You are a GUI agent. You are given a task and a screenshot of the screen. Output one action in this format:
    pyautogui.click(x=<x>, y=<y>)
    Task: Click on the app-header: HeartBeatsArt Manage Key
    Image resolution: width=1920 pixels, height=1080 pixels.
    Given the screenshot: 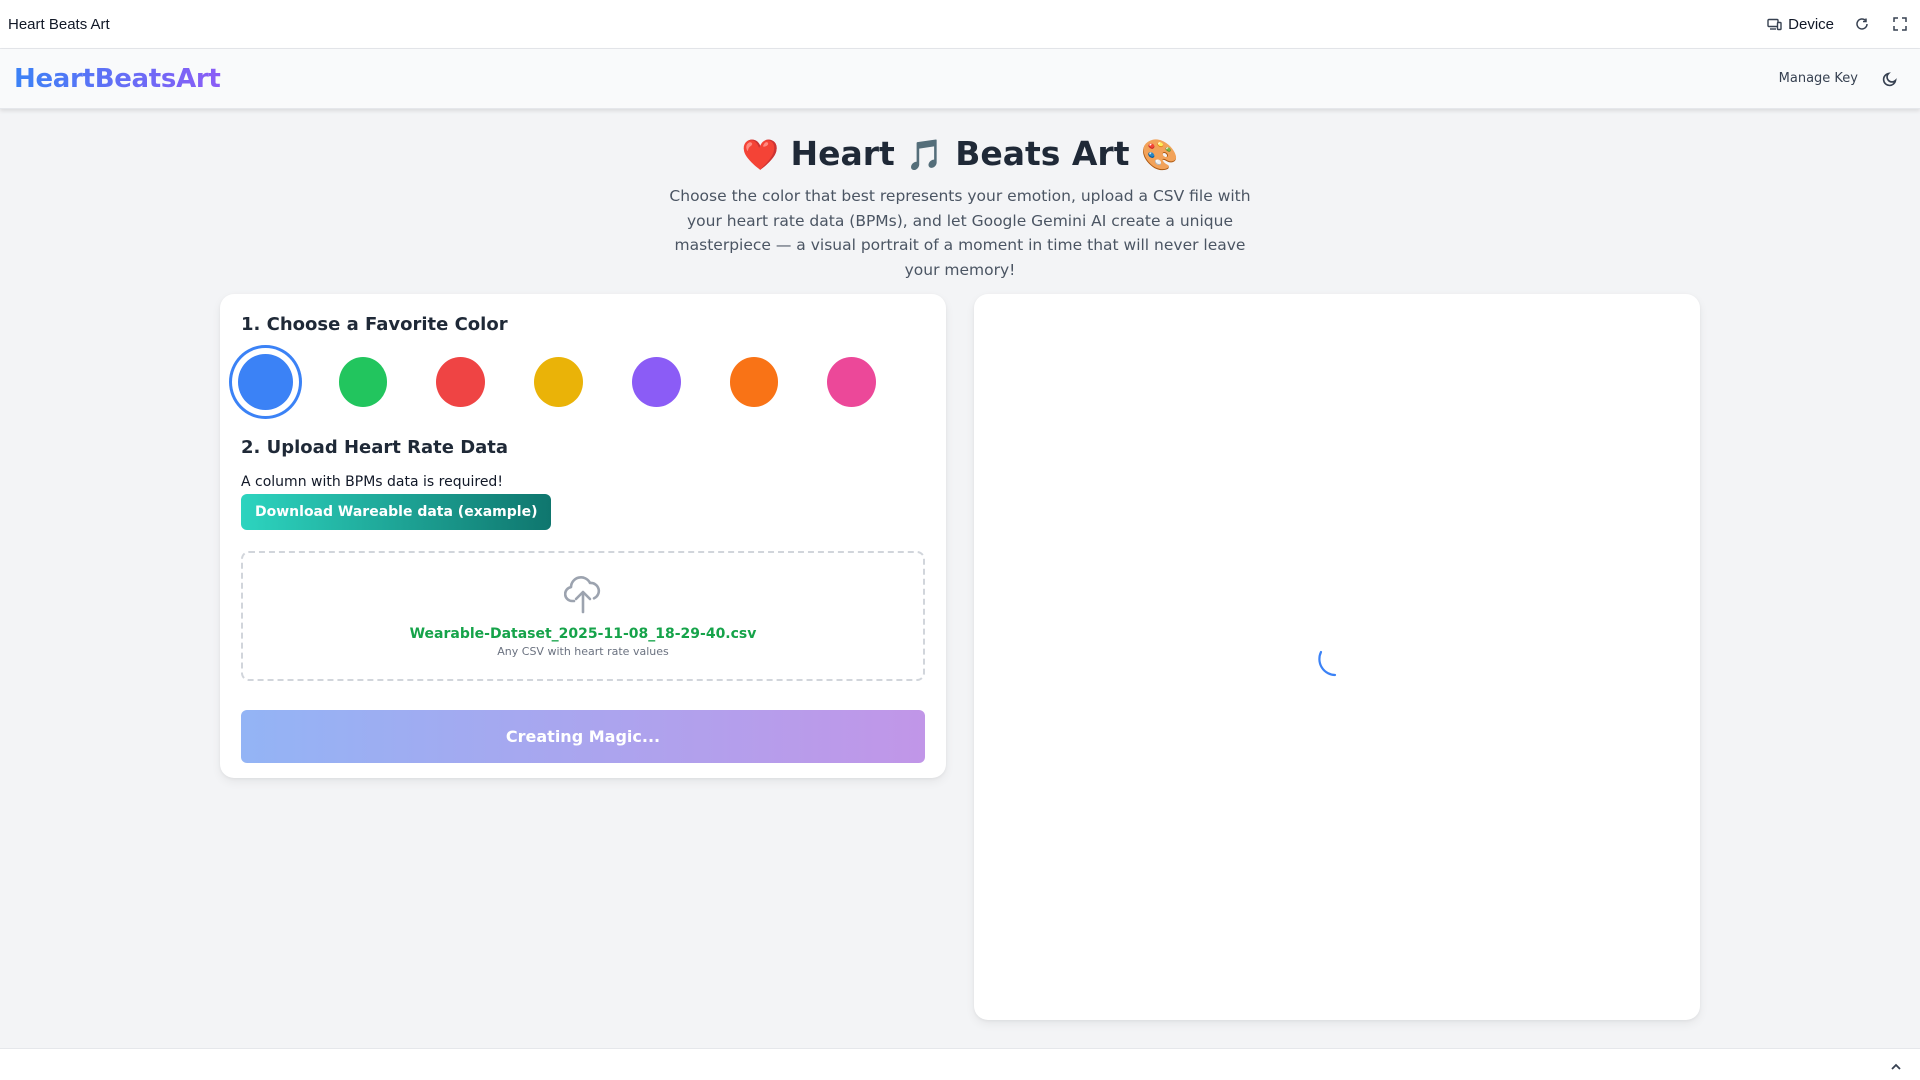 What is the action you would take?
    pyautogui.click(x=960, y=79)
    